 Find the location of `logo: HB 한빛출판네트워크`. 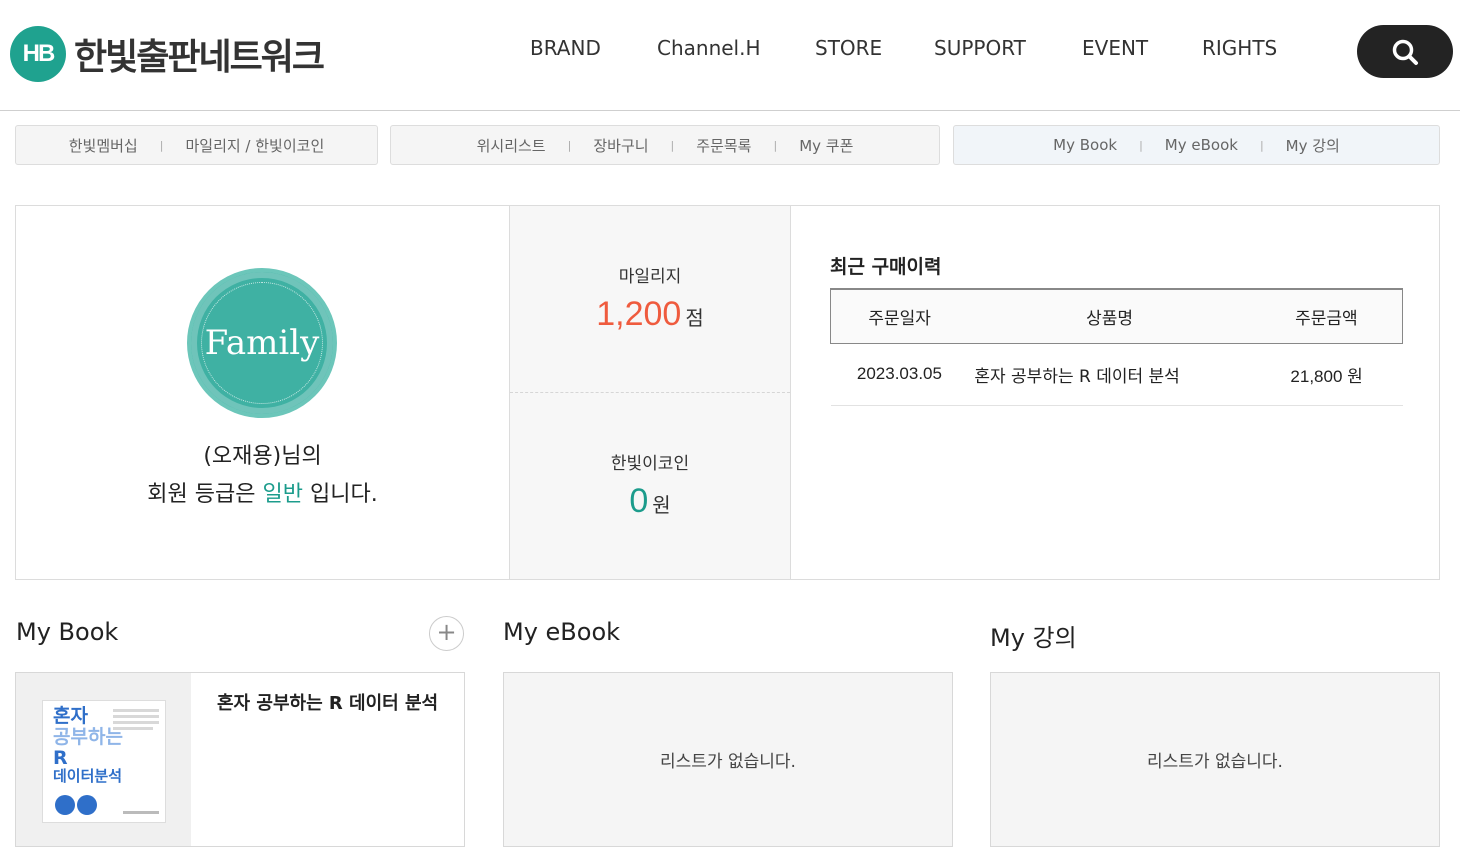

logo: HB 한빛출판네트워크 is located at coordinates (167, 54).